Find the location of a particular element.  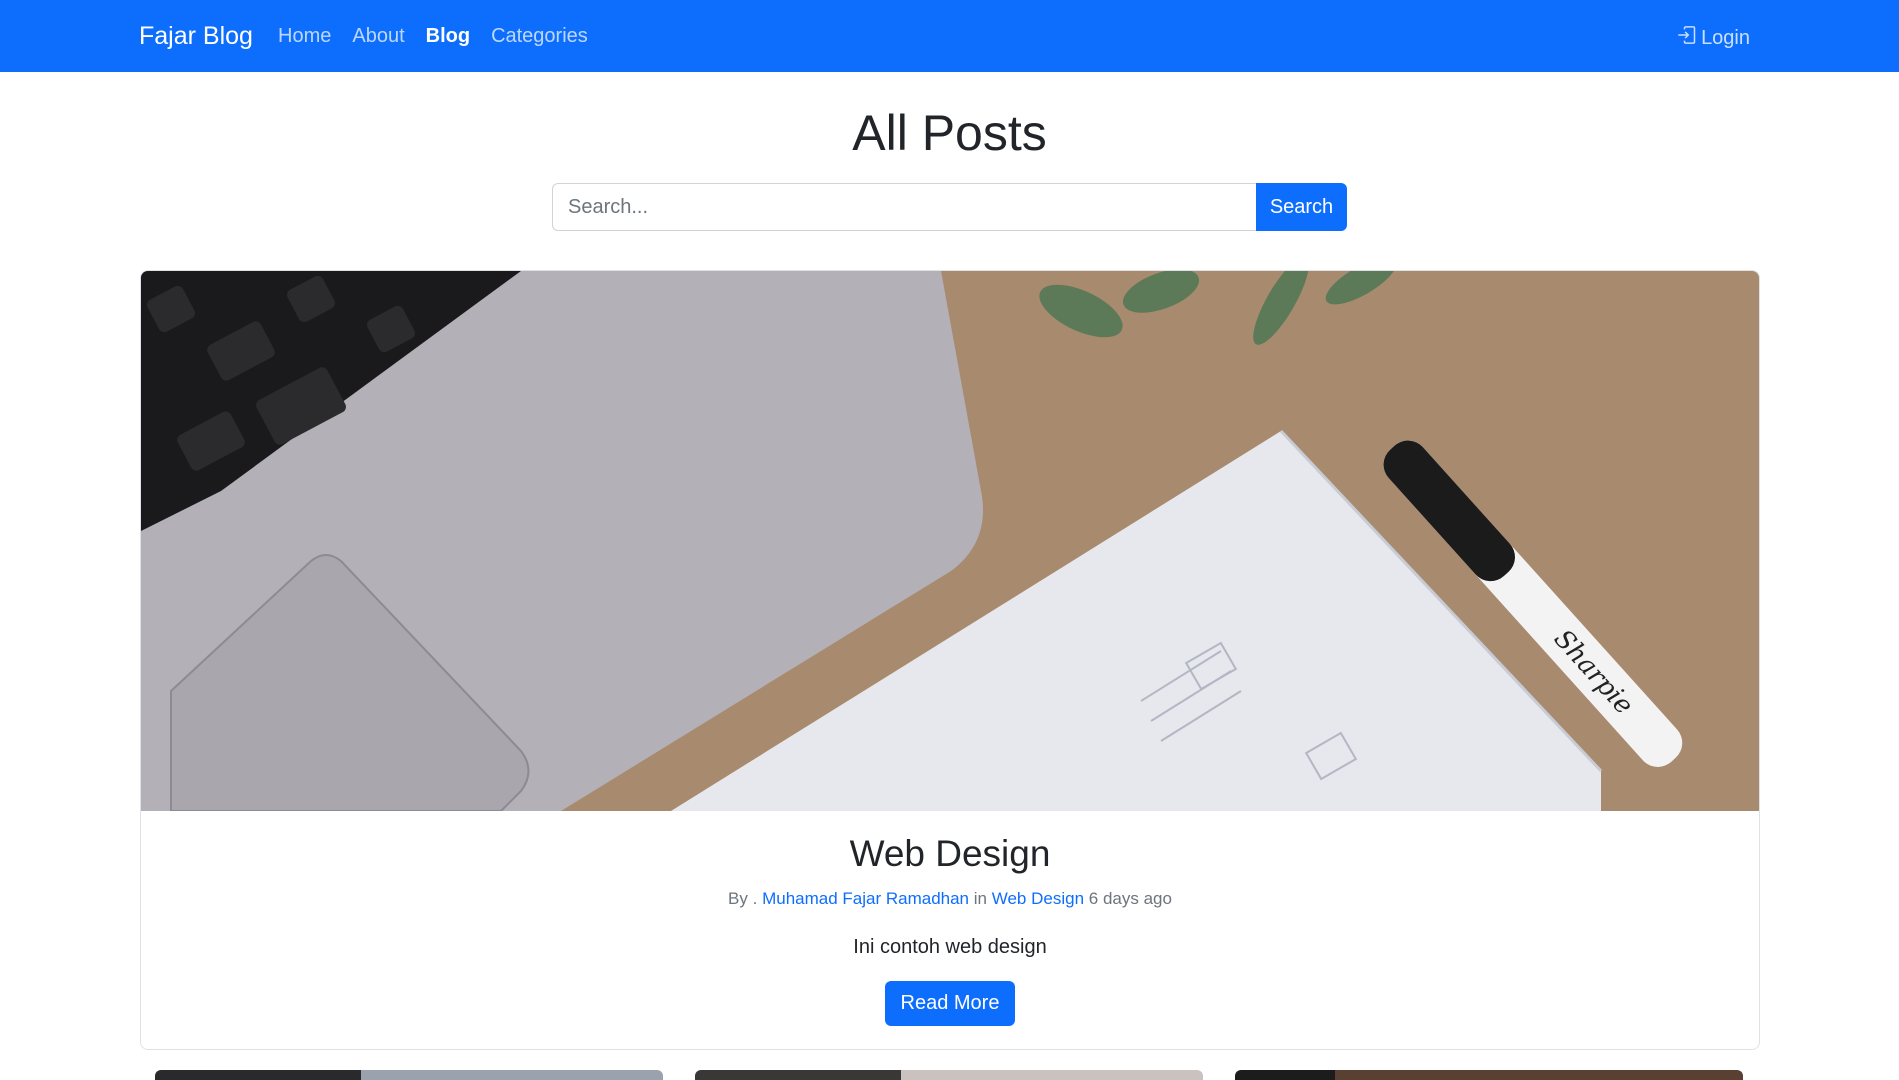

post-by-label: By . is located at coordinates (743, 898).